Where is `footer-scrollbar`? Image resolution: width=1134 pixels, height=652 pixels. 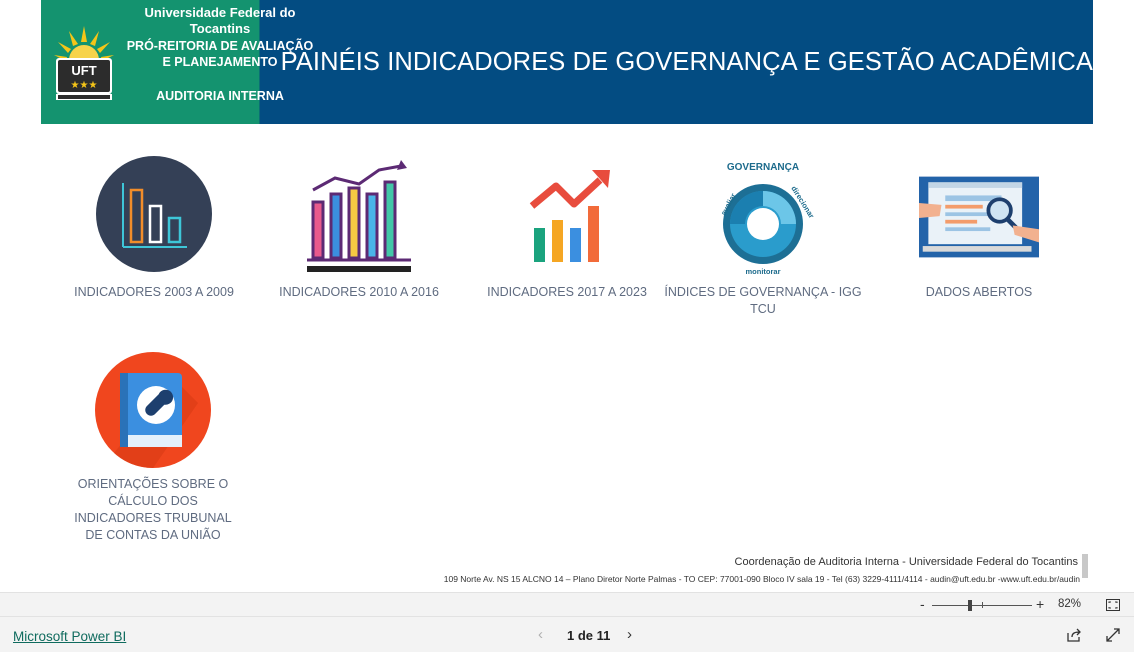
footer-scrollbar is located at coordinates (1085, 566).